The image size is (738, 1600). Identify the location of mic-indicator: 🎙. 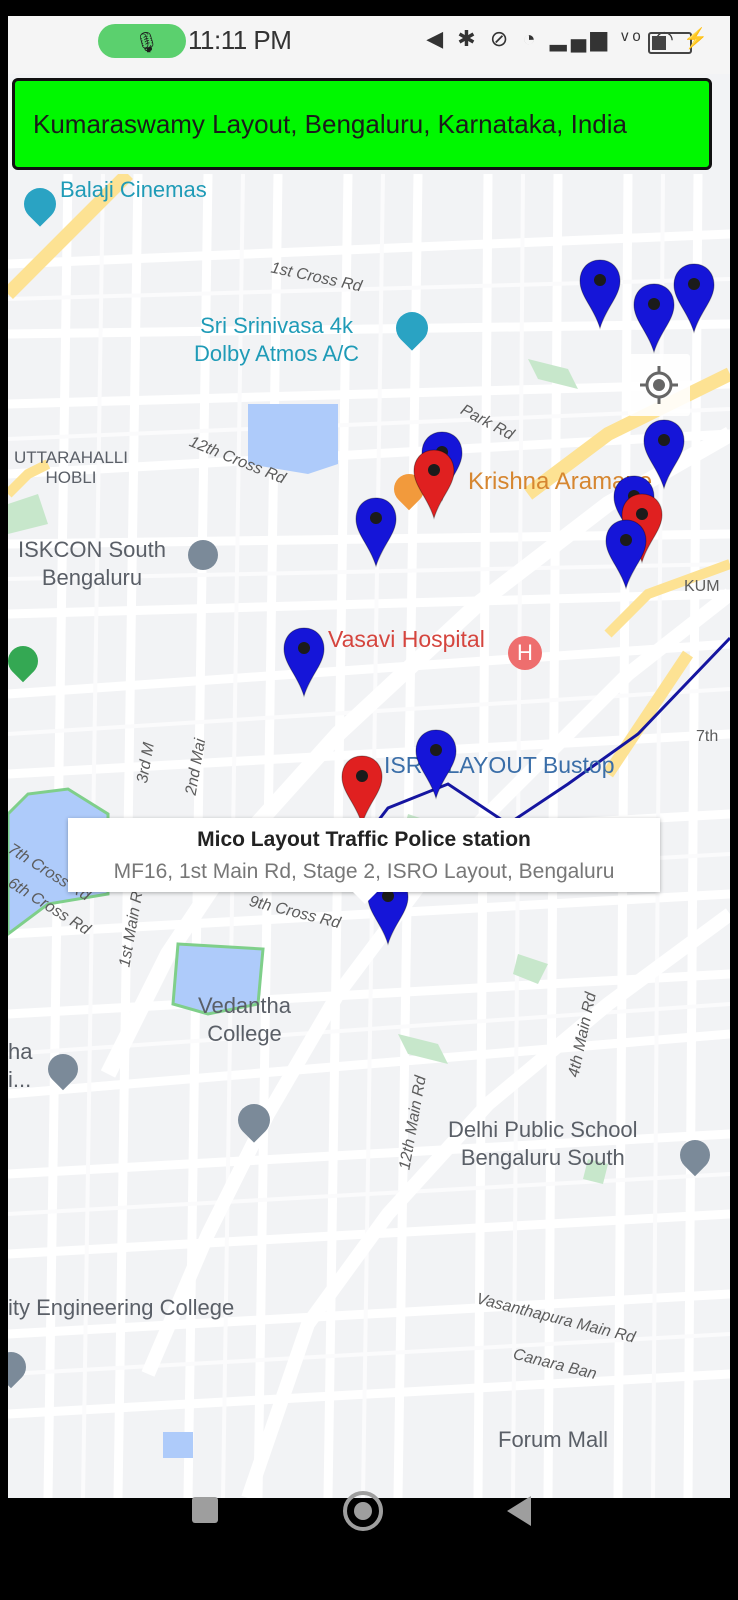
(142, 41).